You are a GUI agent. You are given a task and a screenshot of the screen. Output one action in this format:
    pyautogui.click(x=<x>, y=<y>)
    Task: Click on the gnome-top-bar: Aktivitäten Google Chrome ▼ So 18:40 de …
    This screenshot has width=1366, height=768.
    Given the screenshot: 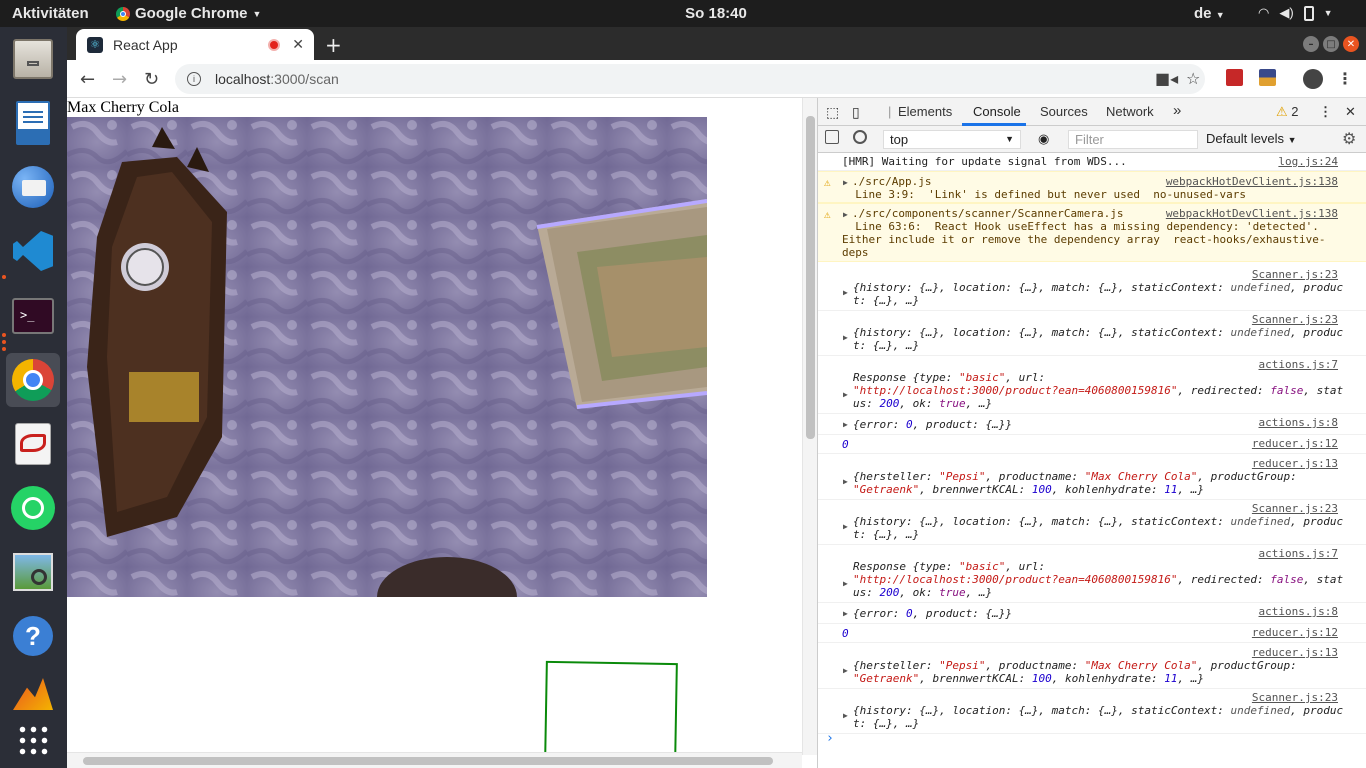 What is the action you would take?
    pyautogui.click(x=683, y=13)
    